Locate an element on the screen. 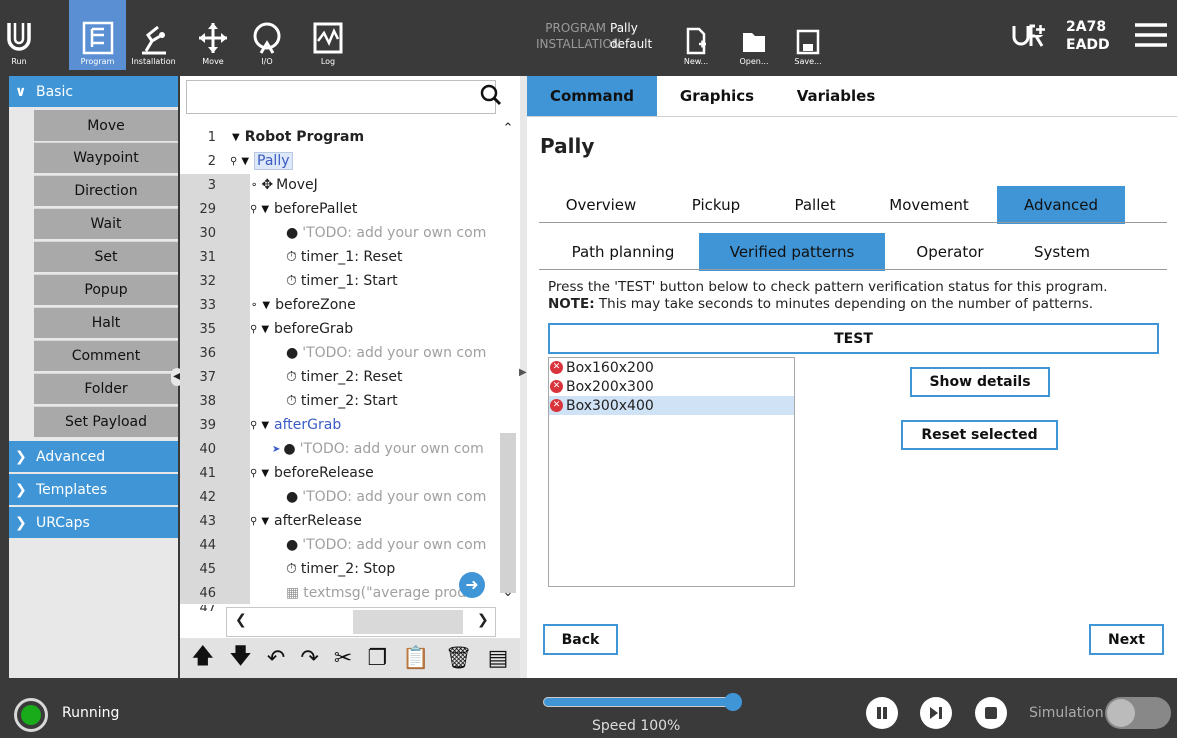  tree-node-beforerelease: 41 ⚲ ▼ beforeRelease is located at coordinates (338, 473).